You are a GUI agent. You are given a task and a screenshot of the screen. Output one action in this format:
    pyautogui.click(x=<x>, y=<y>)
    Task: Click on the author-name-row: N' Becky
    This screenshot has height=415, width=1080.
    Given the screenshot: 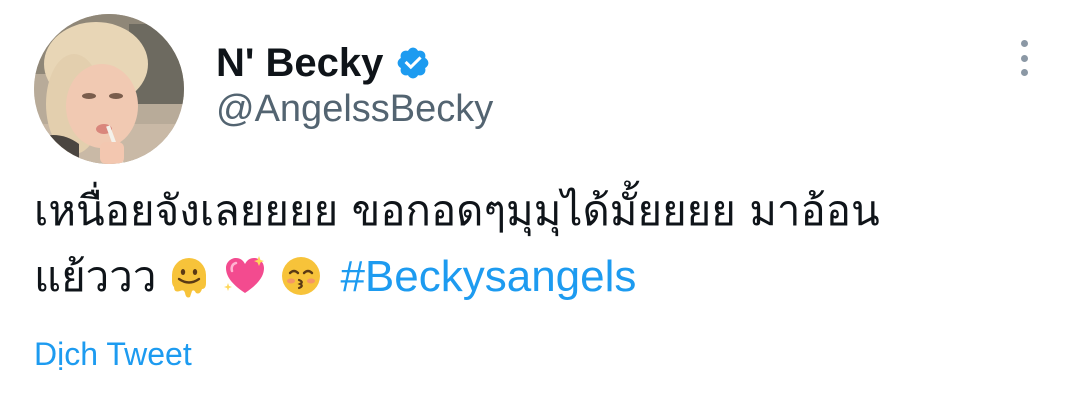 What is the action you would take?
    pyautogui.click(x=323, y=63)
    